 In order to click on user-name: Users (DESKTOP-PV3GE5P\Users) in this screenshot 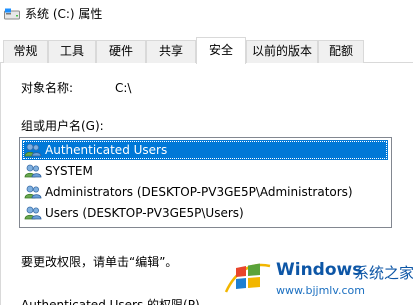, I will do `click(144, 213)`.